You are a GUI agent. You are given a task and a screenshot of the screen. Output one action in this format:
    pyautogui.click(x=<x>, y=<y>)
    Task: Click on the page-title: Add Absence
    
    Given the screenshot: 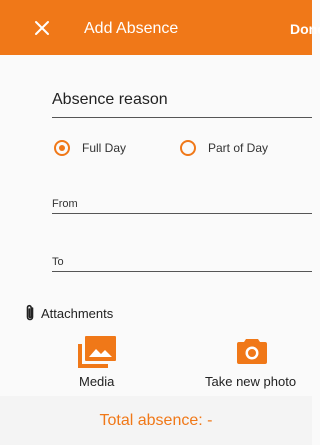 What is the action you would take?
    pyautogui.click(x=131, y=28)
    